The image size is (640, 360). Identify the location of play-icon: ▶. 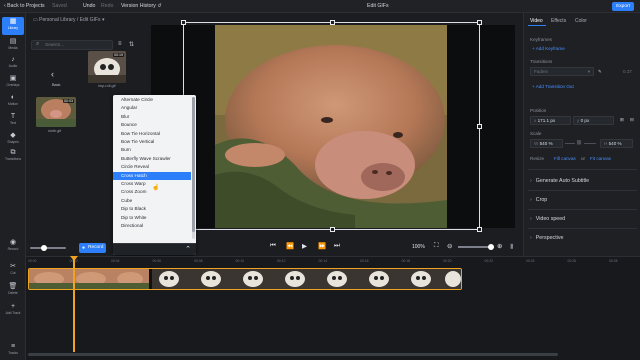
(304, 246).